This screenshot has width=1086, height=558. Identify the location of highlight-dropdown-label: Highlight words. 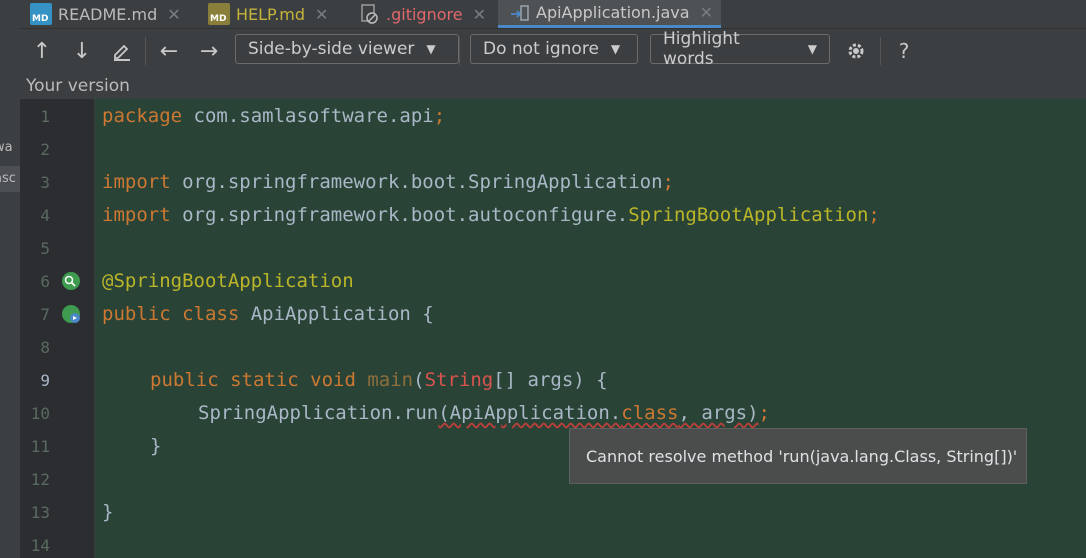
(701, 49).